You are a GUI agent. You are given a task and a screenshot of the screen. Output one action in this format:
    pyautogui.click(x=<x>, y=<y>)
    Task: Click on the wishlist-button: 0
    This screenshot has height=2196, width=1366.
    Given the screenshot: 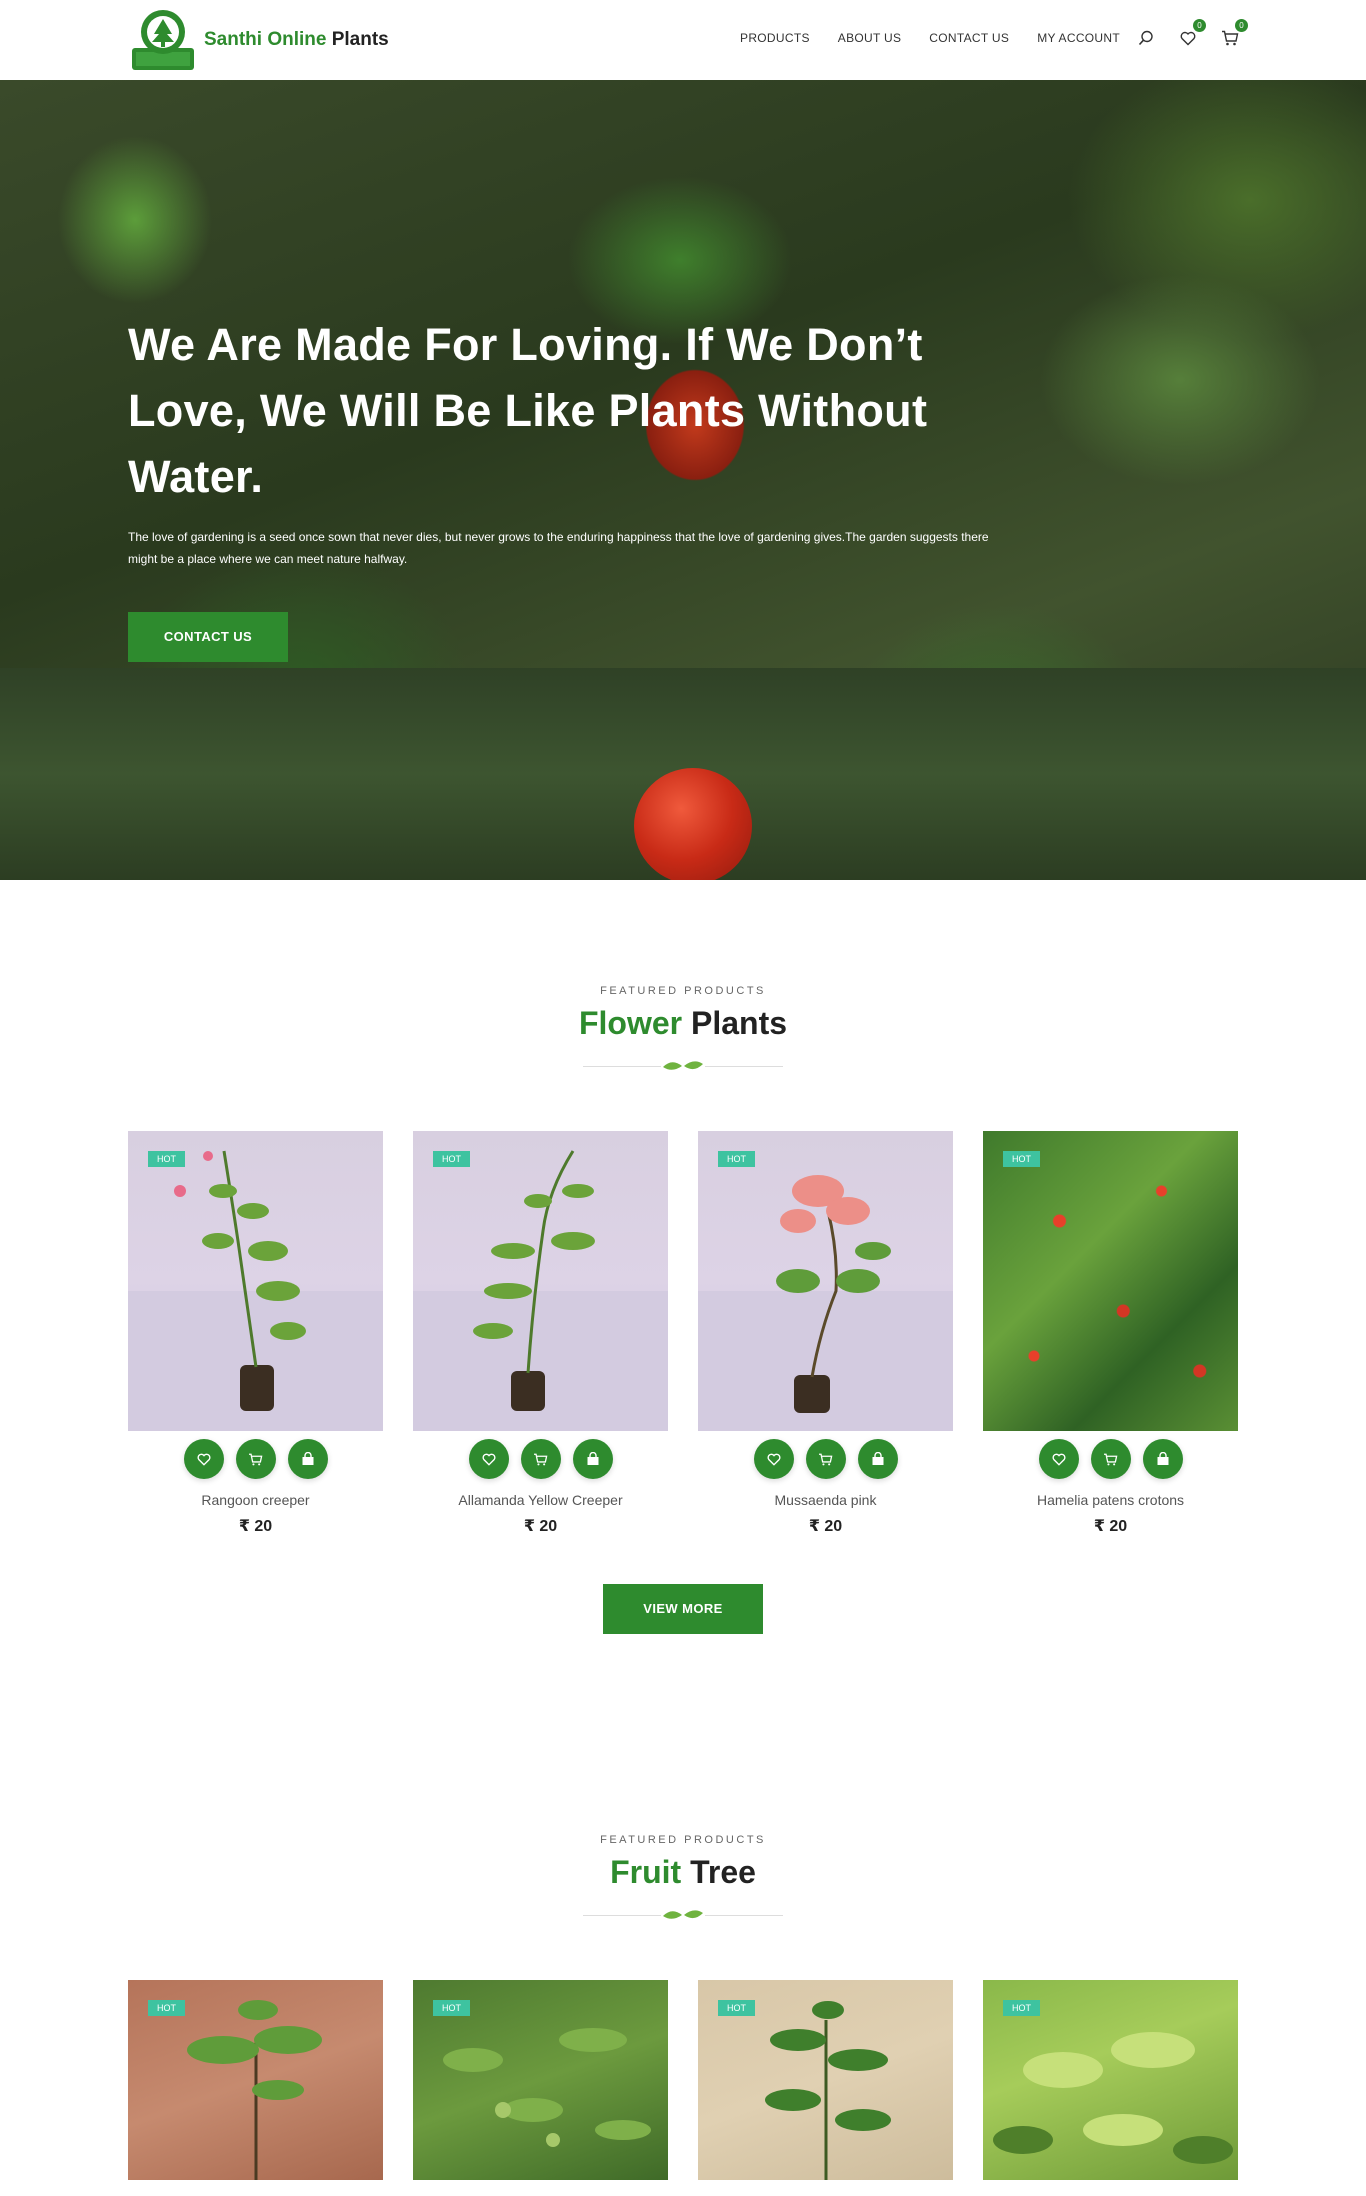 What is the action you would take?
    pyautogui.click(x=1192, y=33)
    